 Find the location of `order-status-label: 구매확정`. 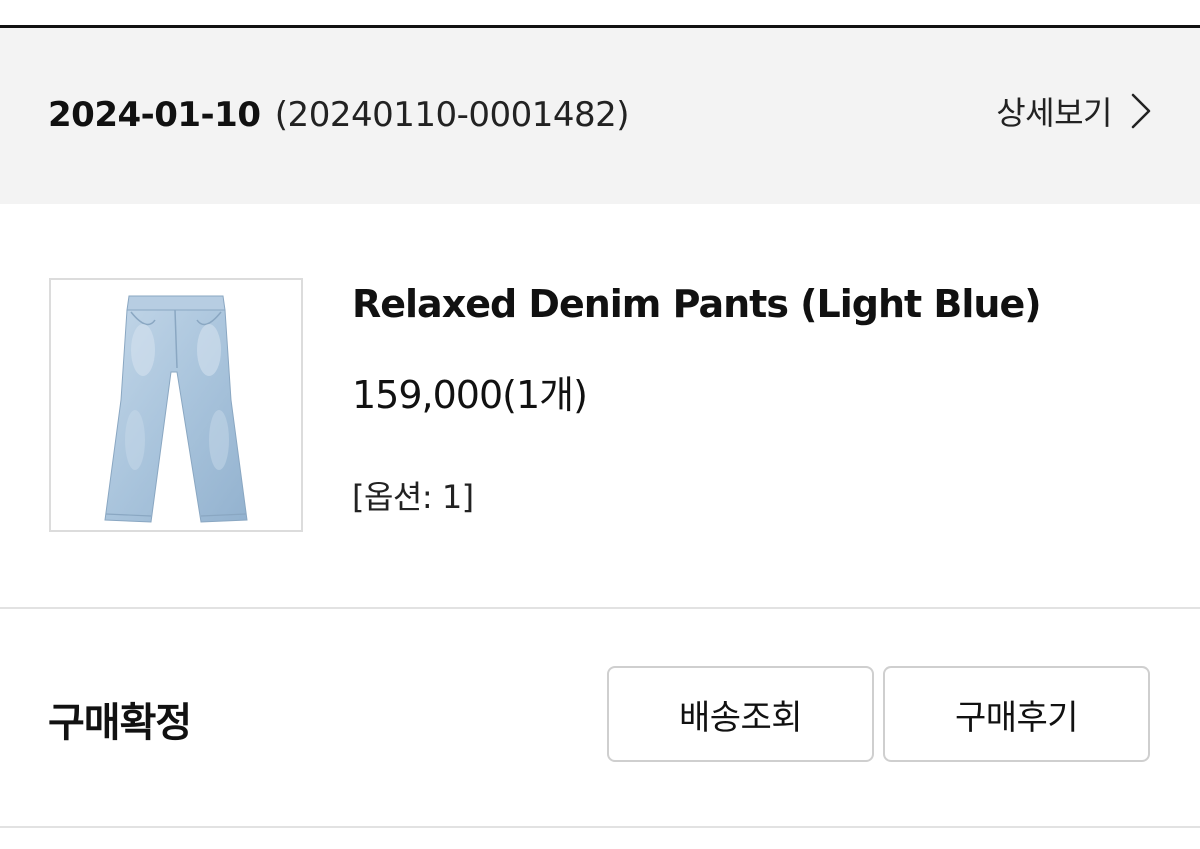

order-status-label: 구매확정 is located at coordinates (120, 723).